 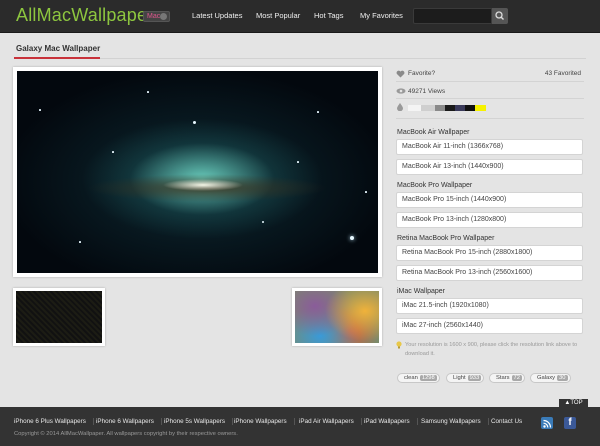 I want to click on platform-label: Mac, so click(x=154, y=16).